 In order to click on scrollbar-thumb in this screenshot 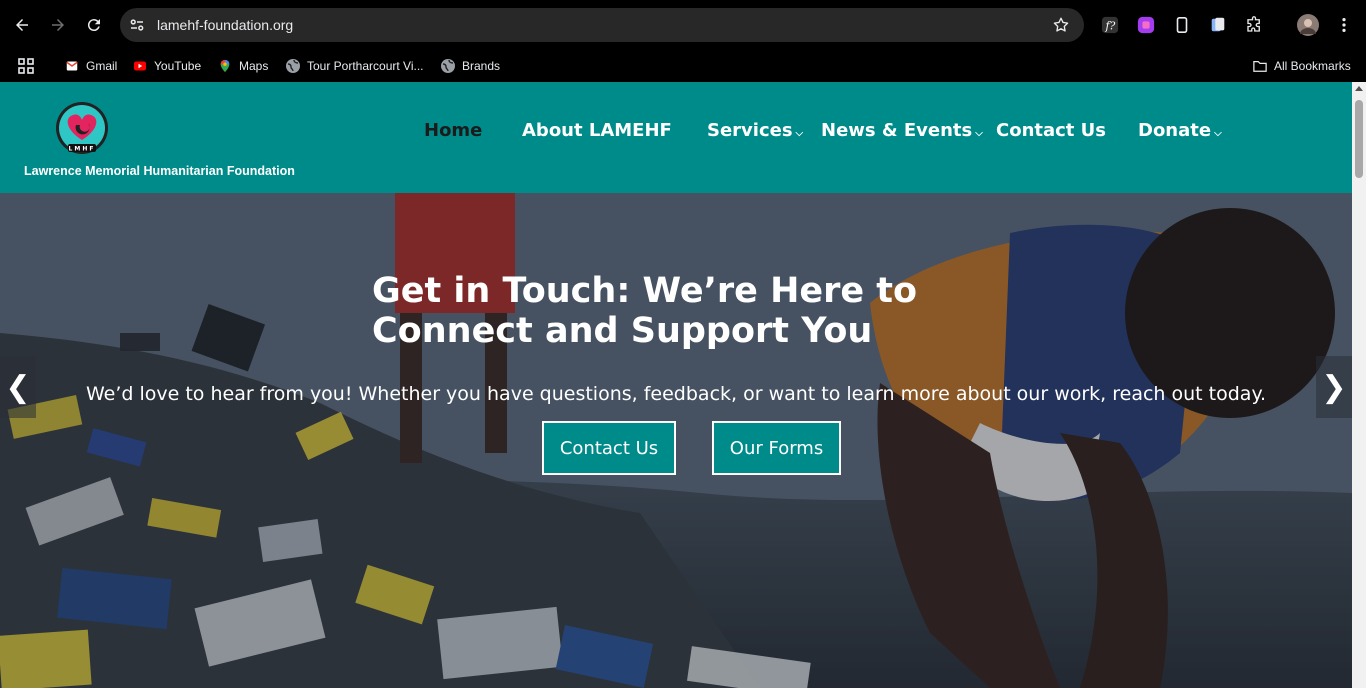, I will do `click(1359, 139)`.